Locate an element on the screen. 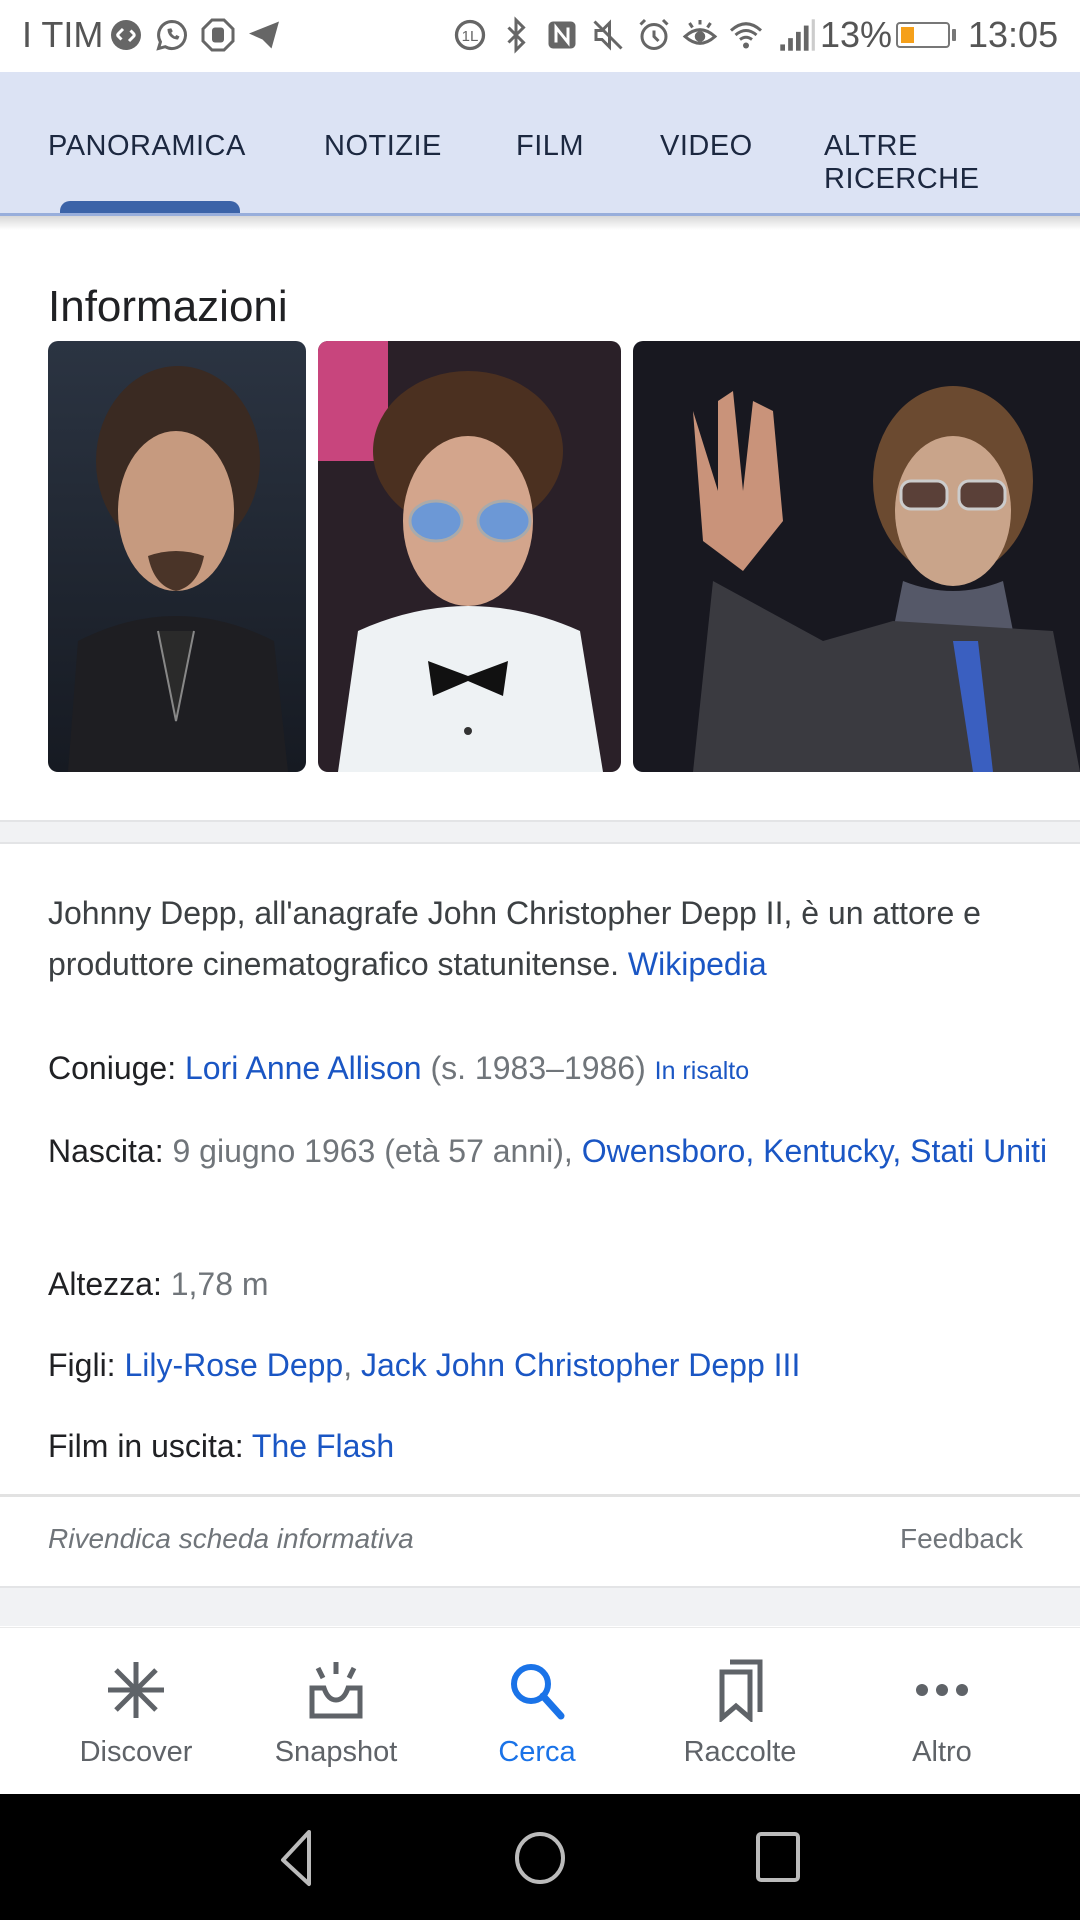 This screenshot has height=1920, width=1080. tab-film: FILM is located at coordinates (550, 146).